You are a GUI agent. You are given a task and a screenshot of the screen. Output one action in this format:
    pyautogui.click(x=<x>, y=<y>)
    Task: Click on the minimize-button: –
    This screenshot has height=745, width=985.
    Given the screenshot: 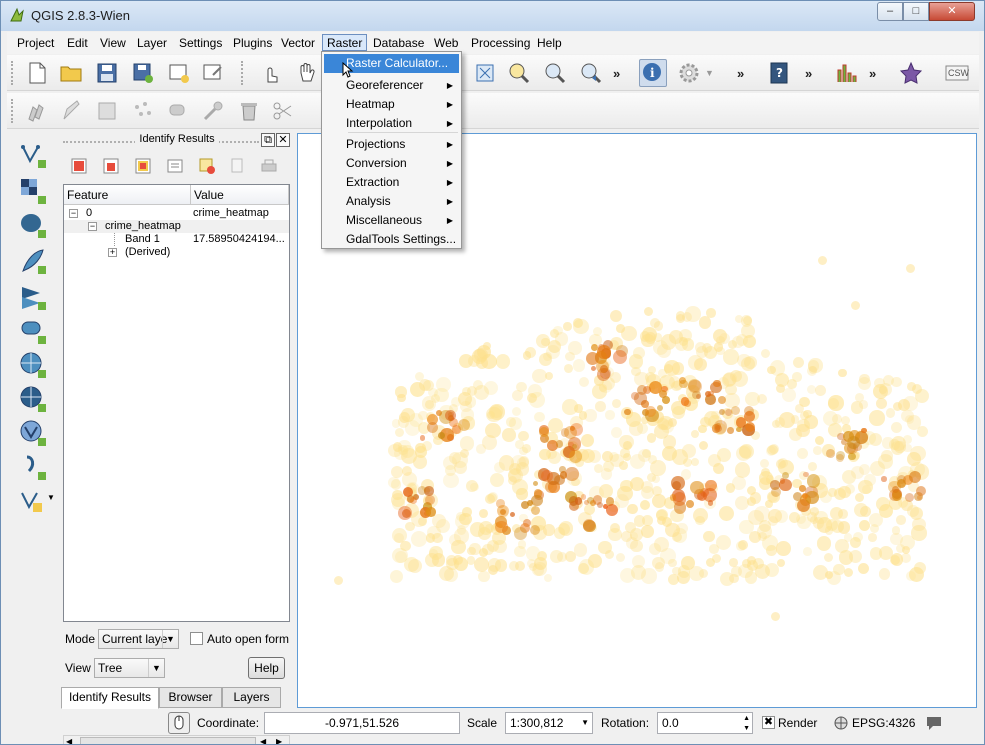 What is the action you would take?
    pyautogui.click(x=890, y=11)
    